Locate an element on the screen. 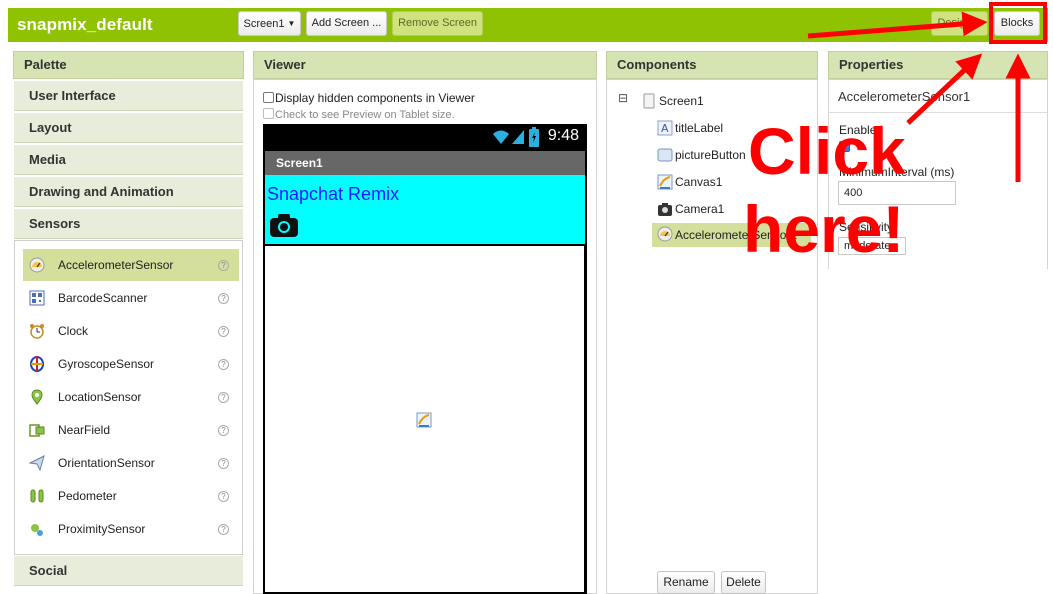  arrow-to-blocks-diagonal is located at coordinates (944, 89).